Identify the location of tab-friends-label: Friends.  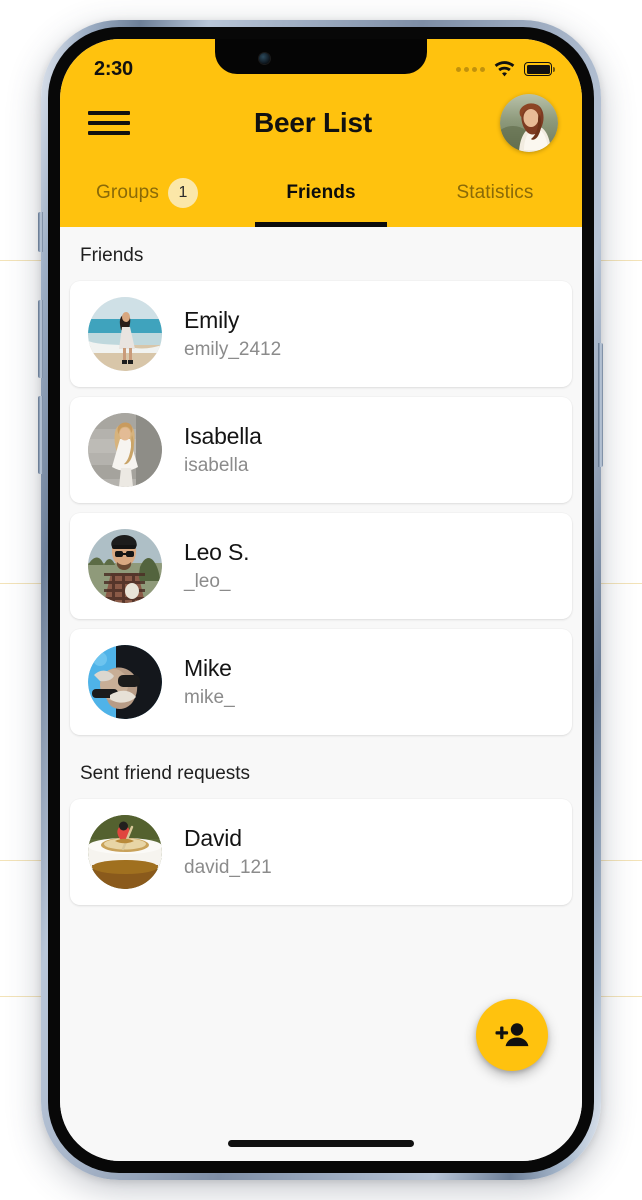
(321, 192).